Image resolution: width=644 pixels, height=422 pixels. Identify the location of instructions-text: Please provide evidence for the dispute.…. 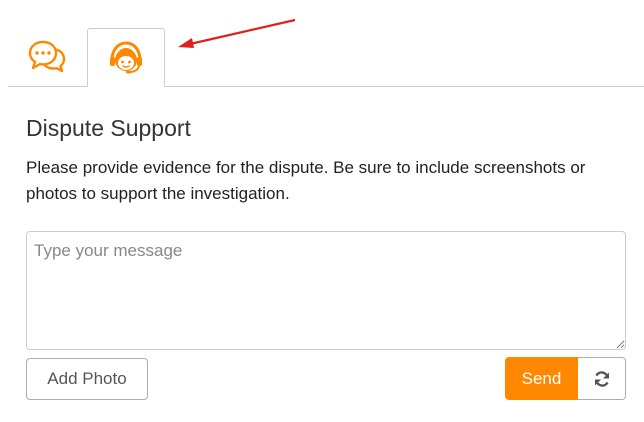
(306, 180).